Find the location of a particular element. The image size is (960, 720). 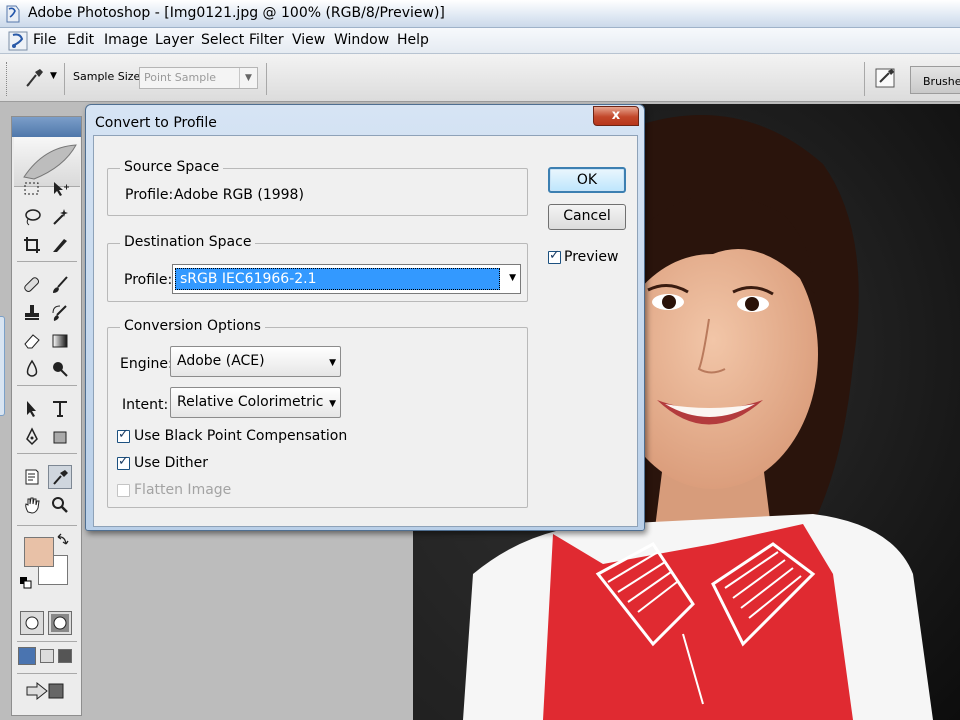

cancel-button: Cancel is located at coordinates (587, 217).